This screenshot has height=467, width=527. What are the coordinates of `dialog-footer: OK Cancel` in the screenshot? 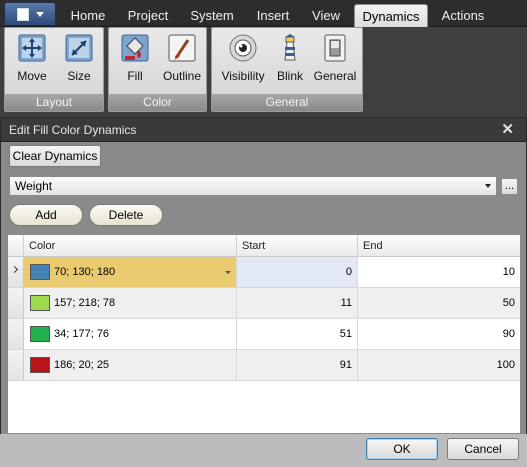 It's located at (263, 450).